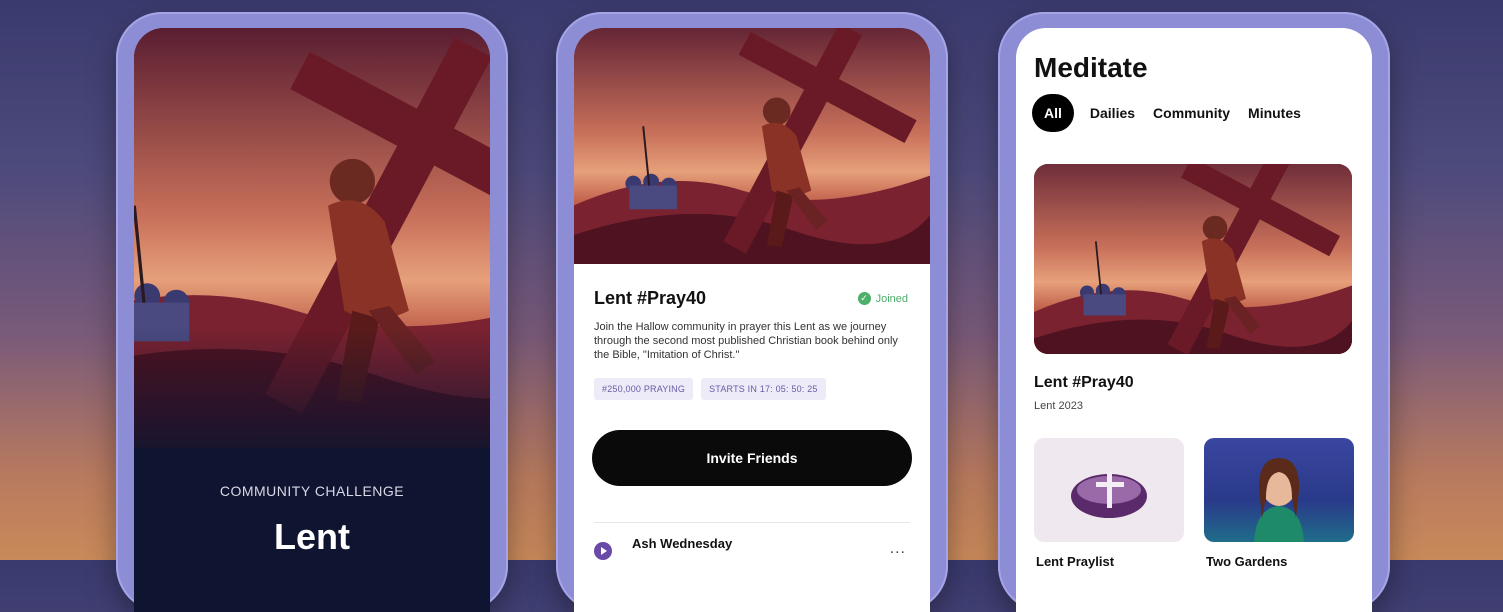 This screenshot has width=1503, height=612. What do you see at coordinates (864, 298) in the screenshot?
I see `check-icon: ✓` at bounding box center [864, 298].